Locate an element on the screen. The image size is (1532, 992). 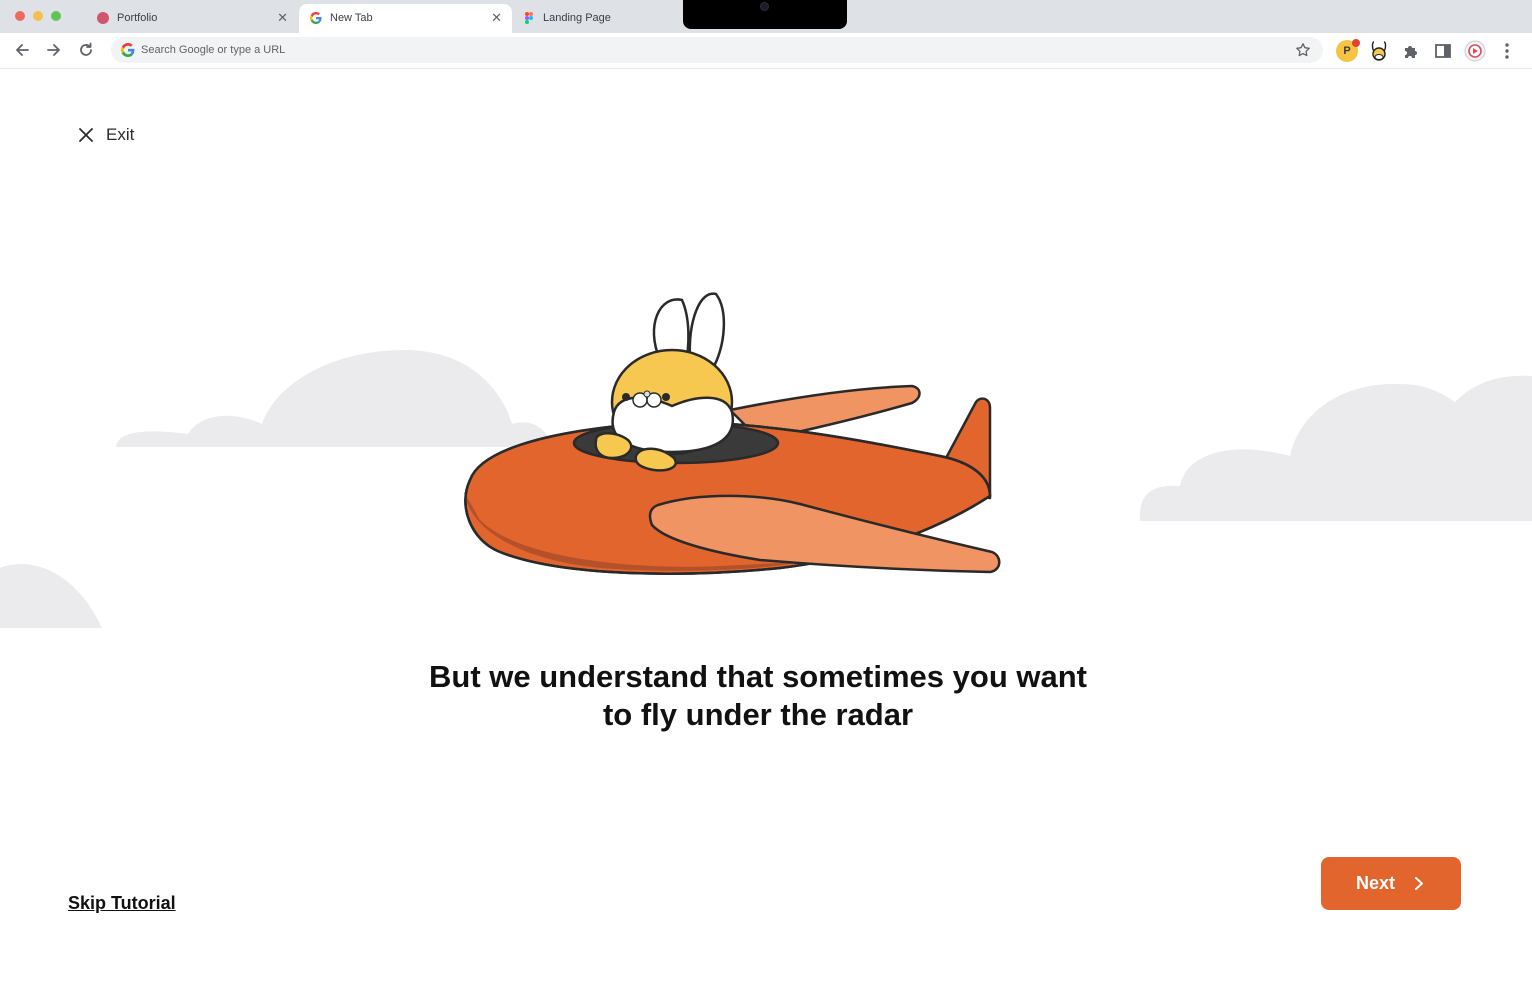
headline-line-2: to fly under the radar is located at coordinates (758, 714).